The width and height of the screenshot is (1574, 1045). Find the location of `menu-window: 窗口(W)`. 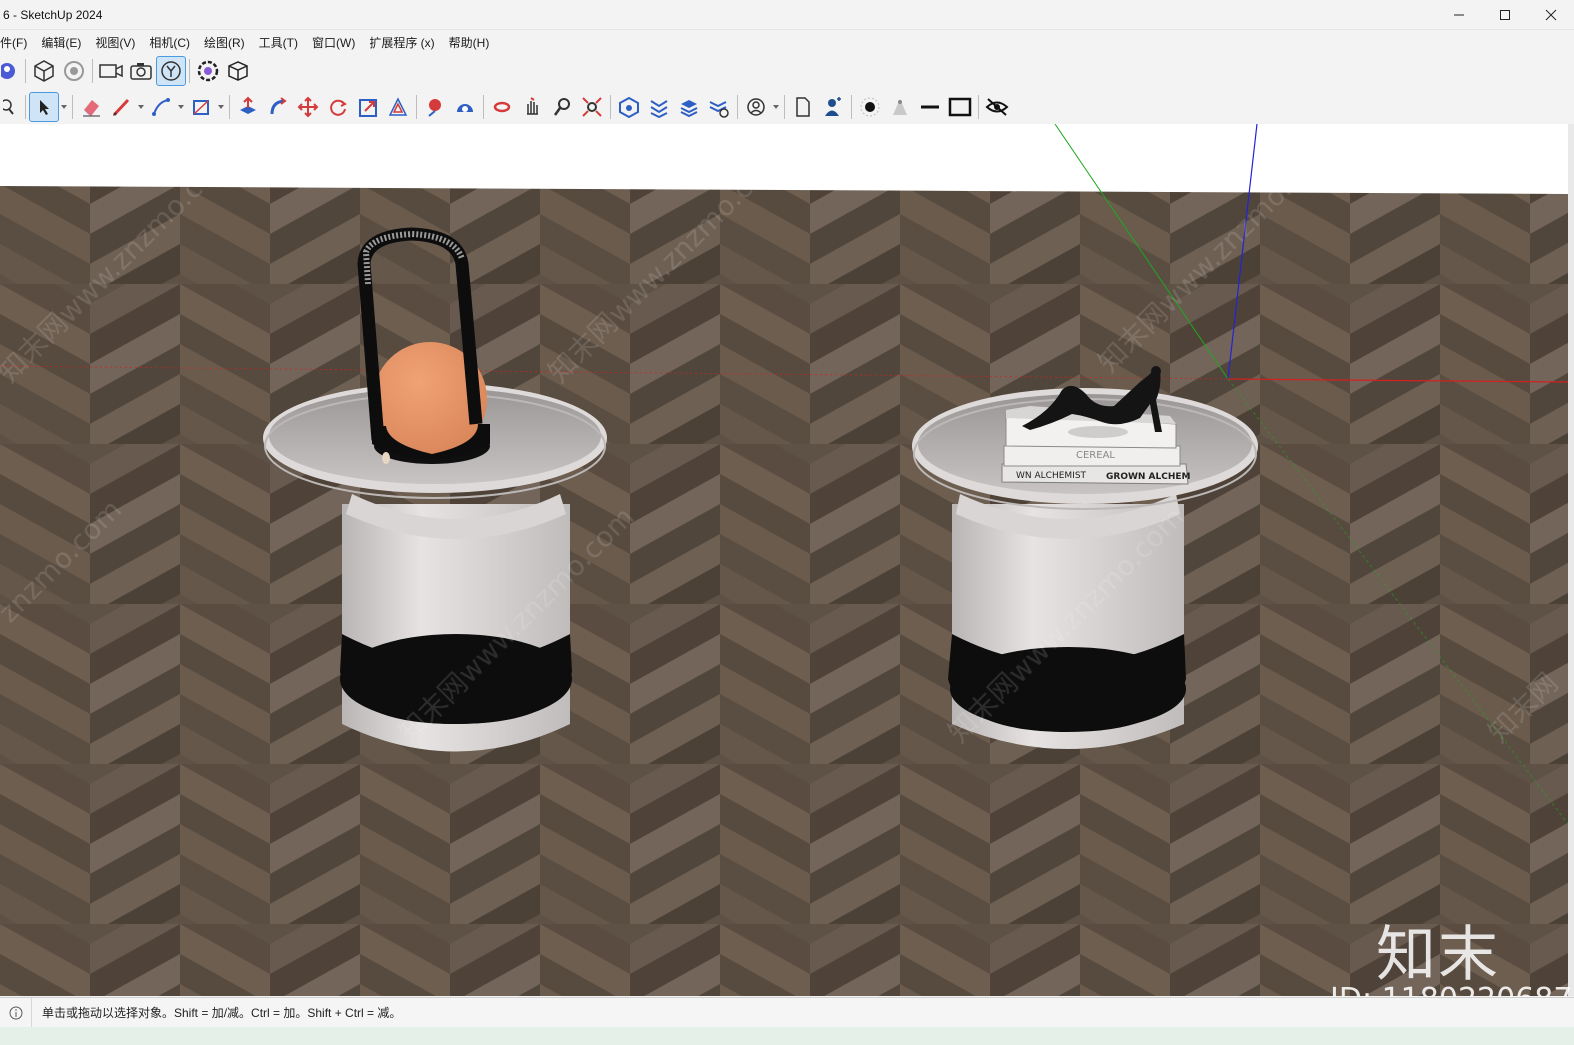

menu-window: 窗口(W) is located at coordinates (333, 42).